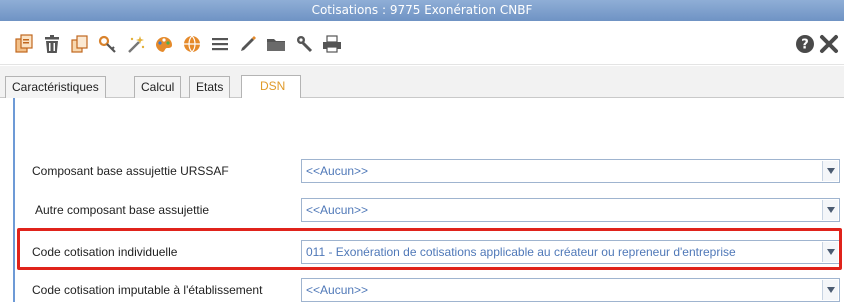  I want to click on folder-icon, so click(276, 44).